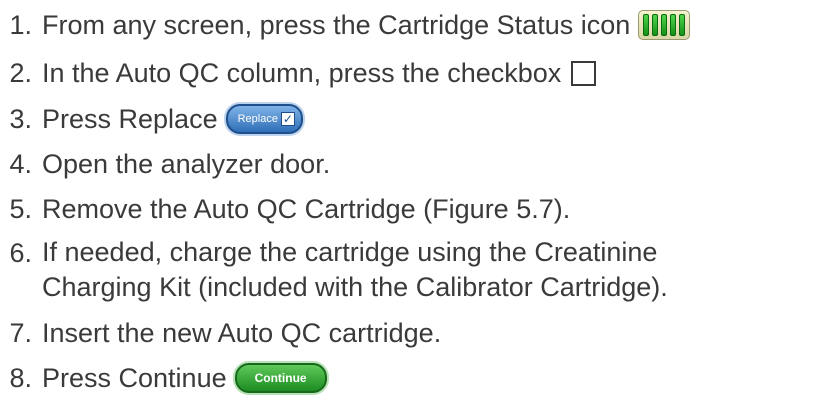  What do you see at coordinates (287, 119) in the screenshot?
I see `checkbox-checked-icon: ✓` at bounding box center [287, 119].